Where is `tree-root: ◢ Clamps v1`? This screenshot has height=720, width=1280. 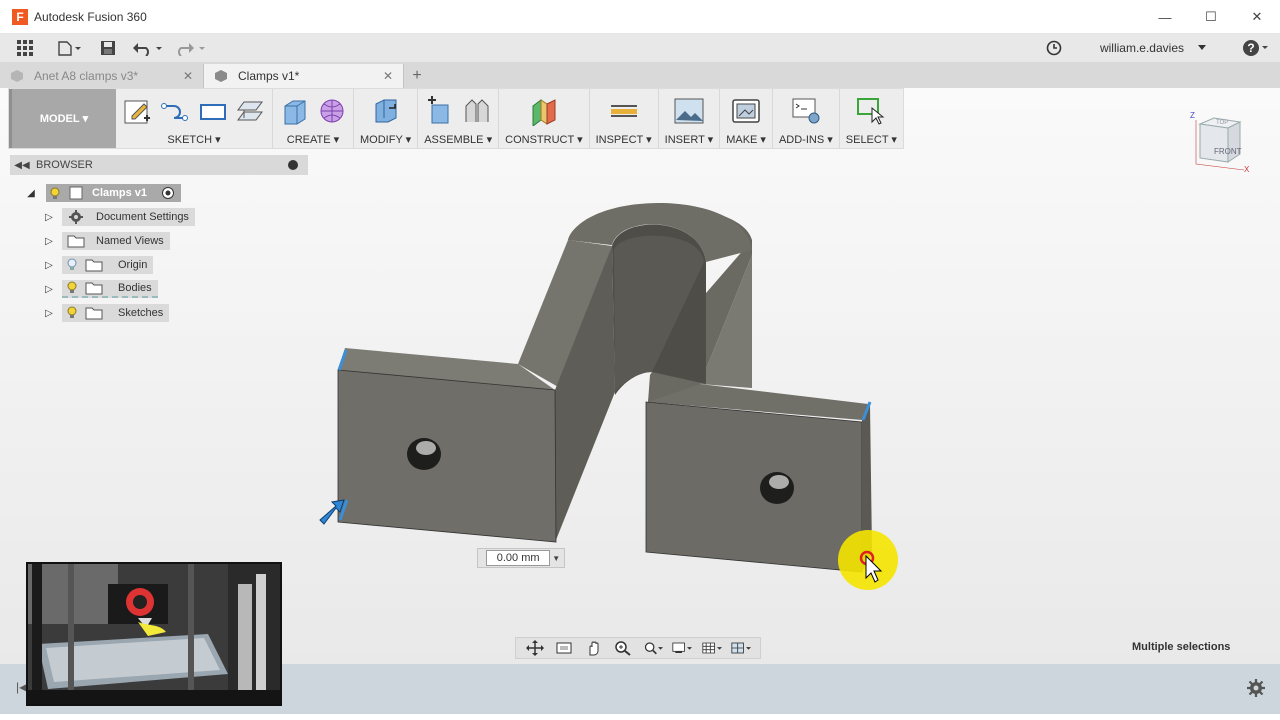 tree-root: ◢ Clamps v1 is located at coordinates (103, 193).